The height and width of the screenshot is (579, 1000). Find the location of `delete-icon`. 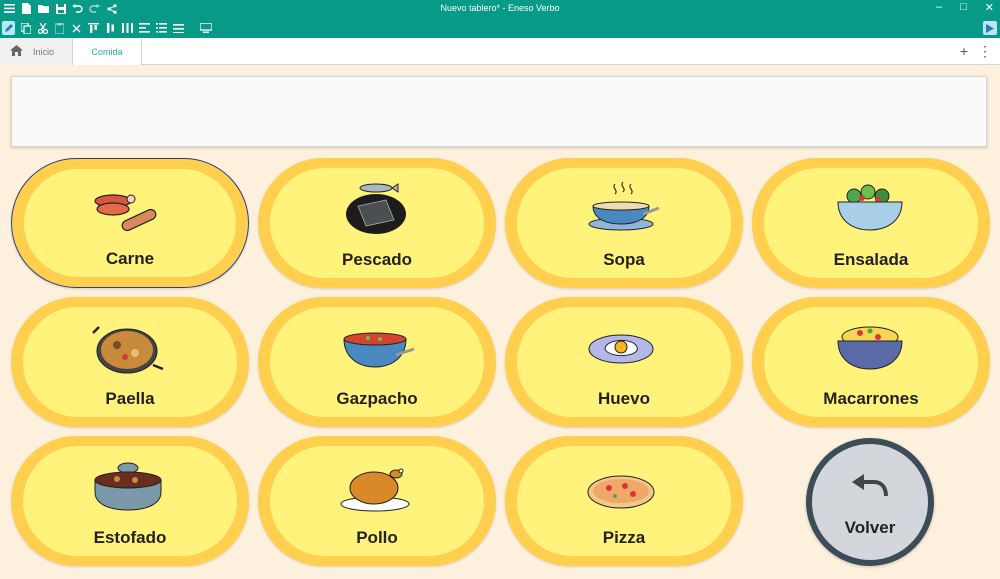

delete-icon is located at coordinates (76, 28).